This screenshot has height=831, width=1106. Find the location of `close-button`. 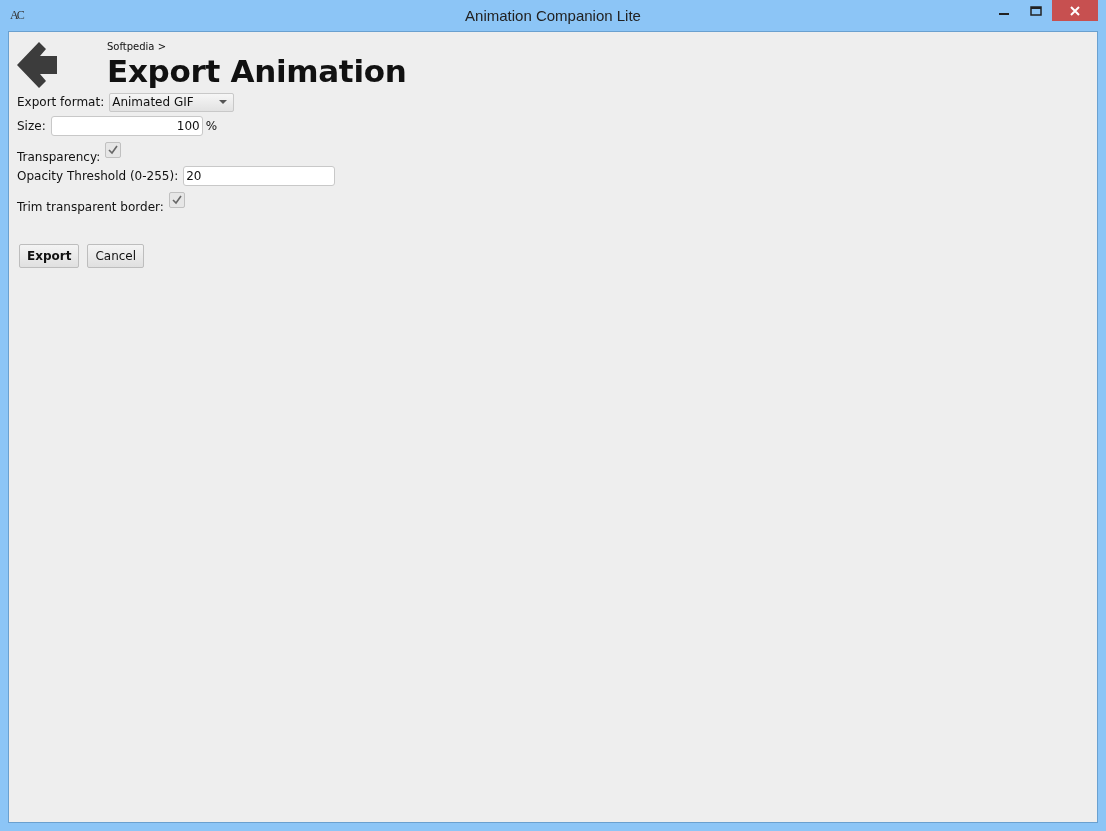

close-button is located at coordinates (1075, 10).